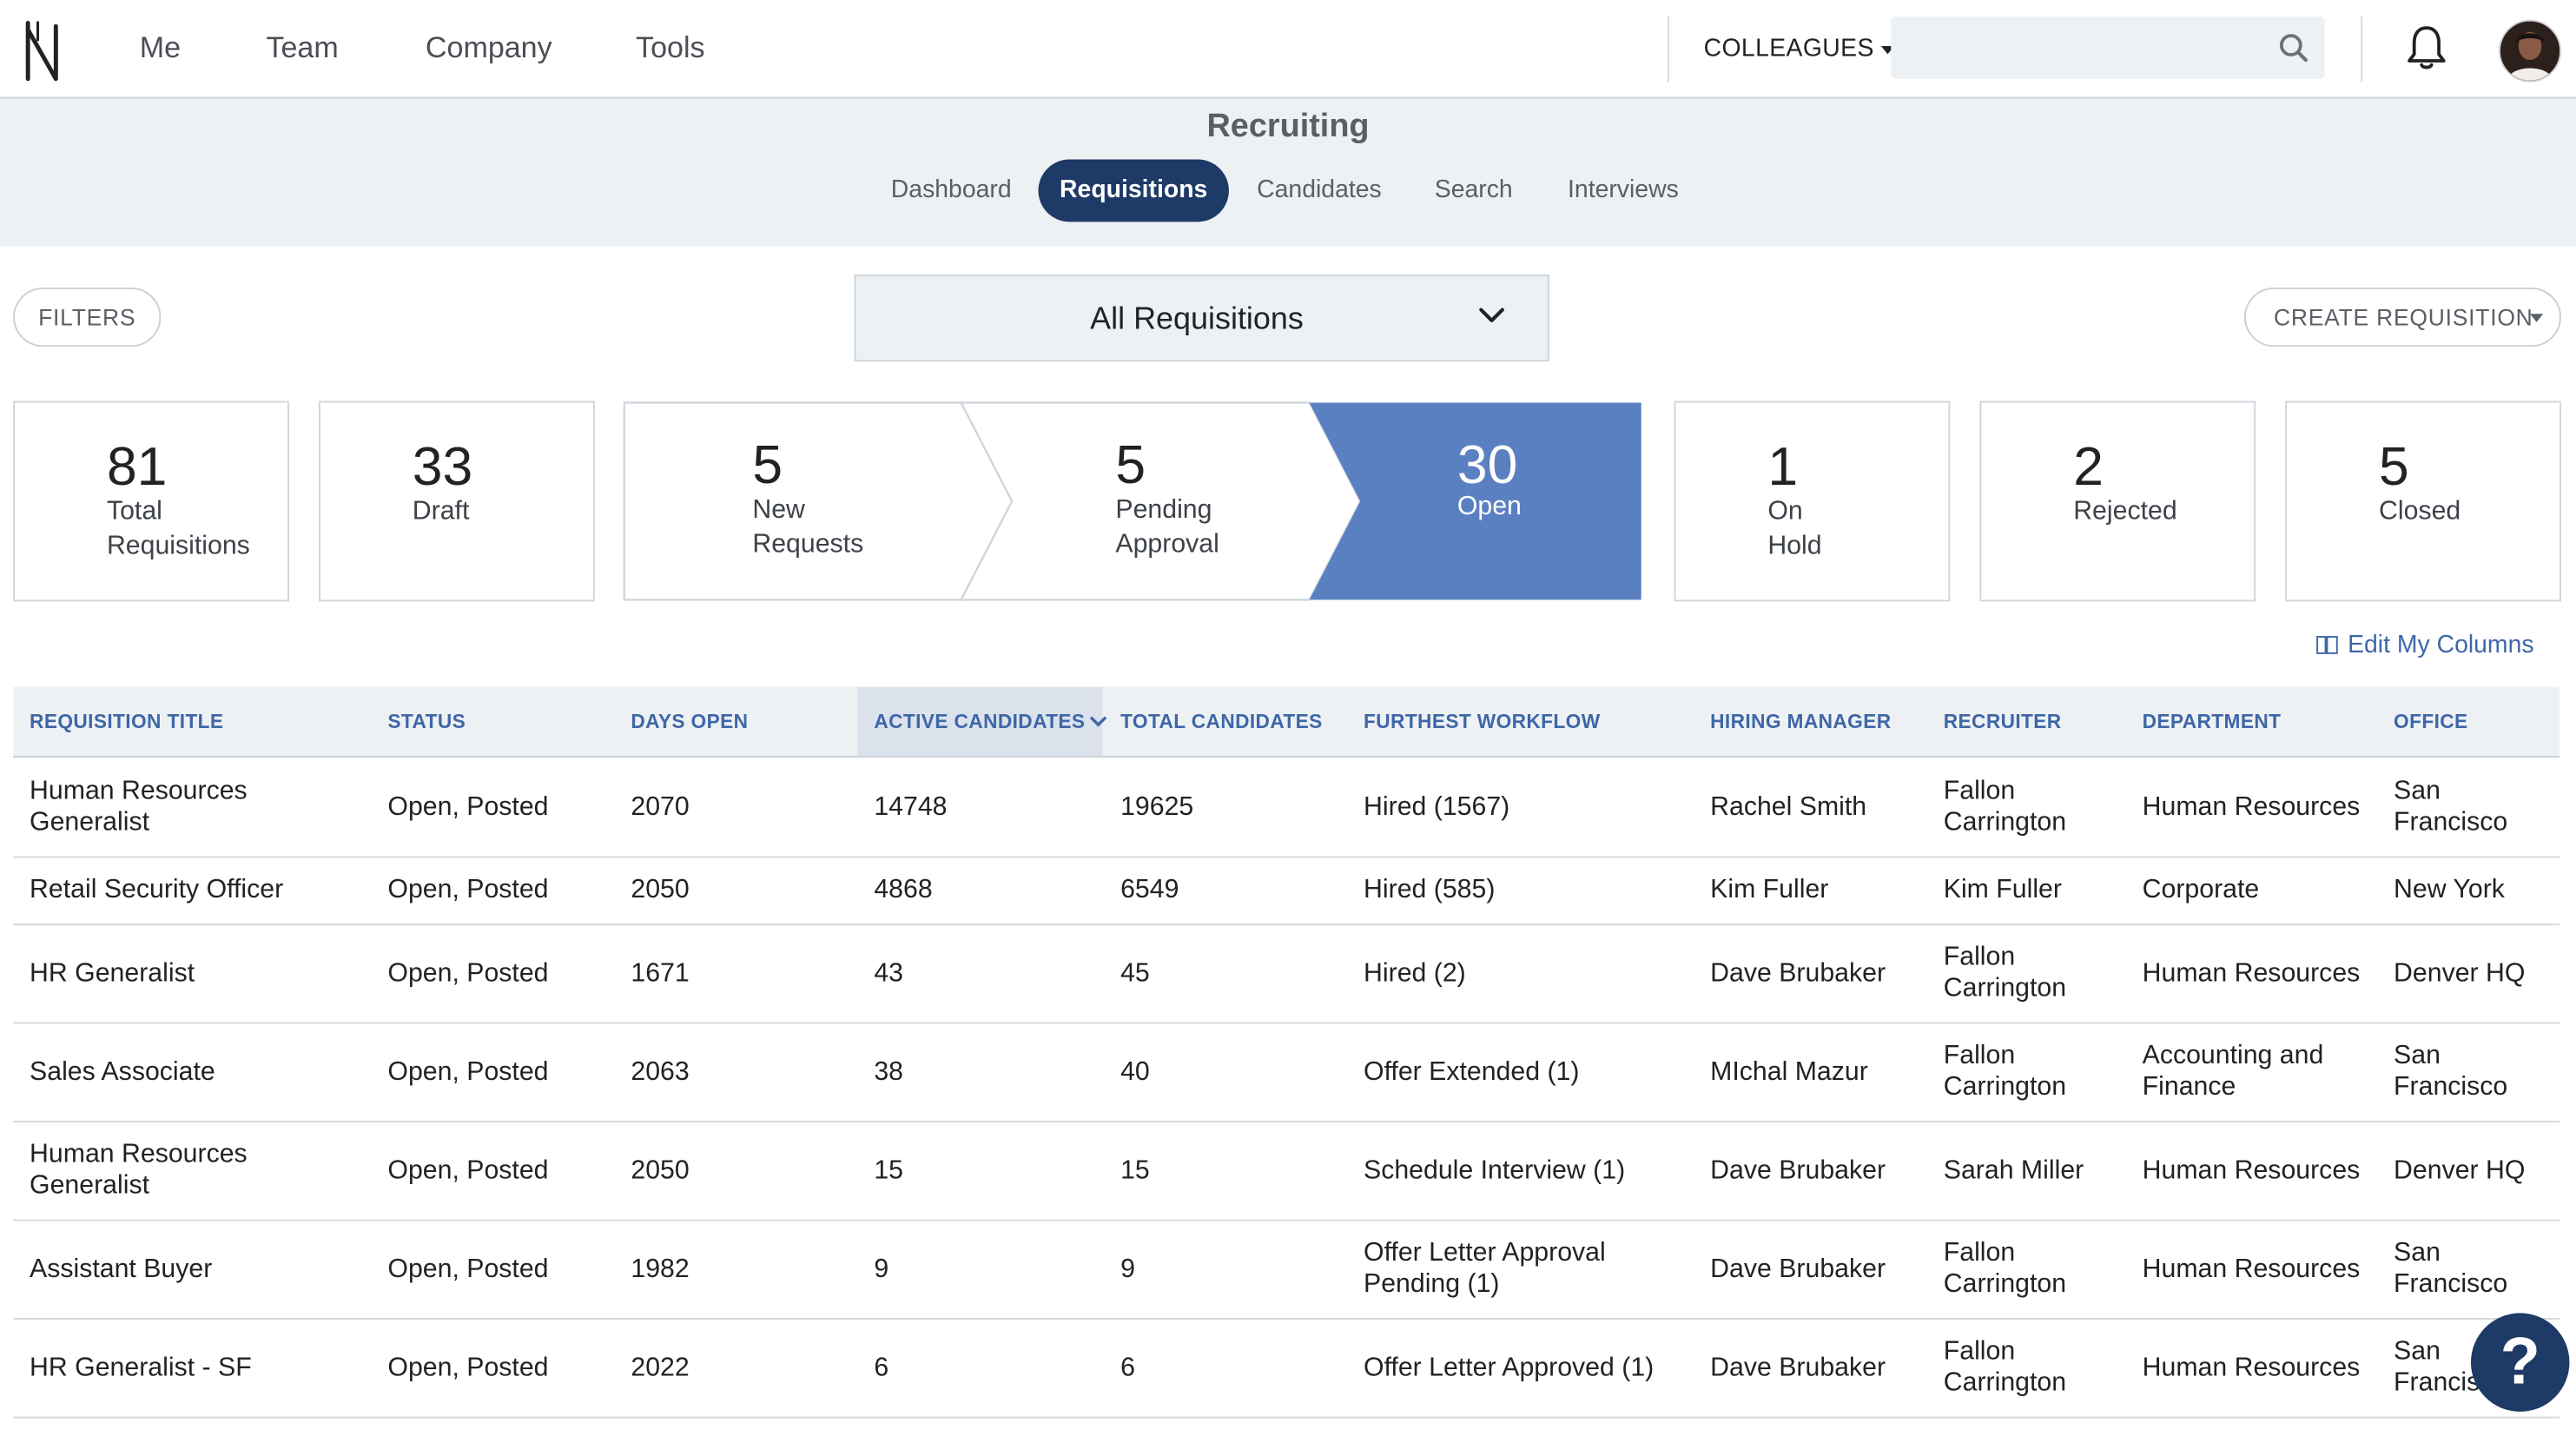 The image size is (2576, 1430). I want to click on cell-active-candidates: 43, so click(888, 972).